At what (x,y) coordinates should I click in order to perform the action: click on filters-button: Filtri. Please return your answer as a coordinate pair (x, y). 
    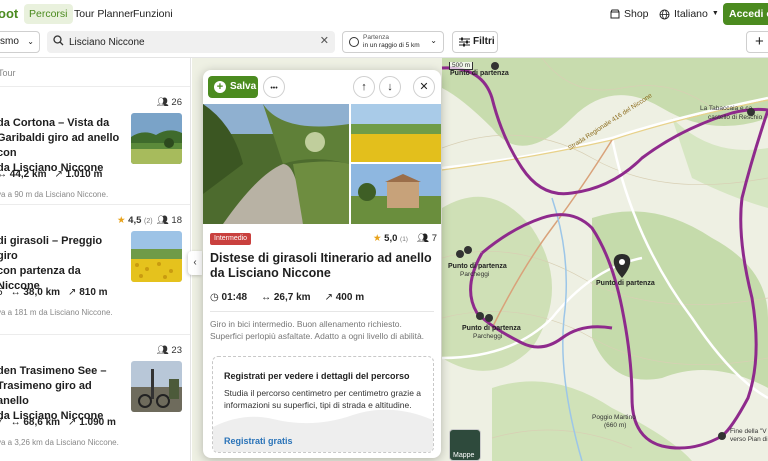
    Looking at the image, I should click on (475, 42).